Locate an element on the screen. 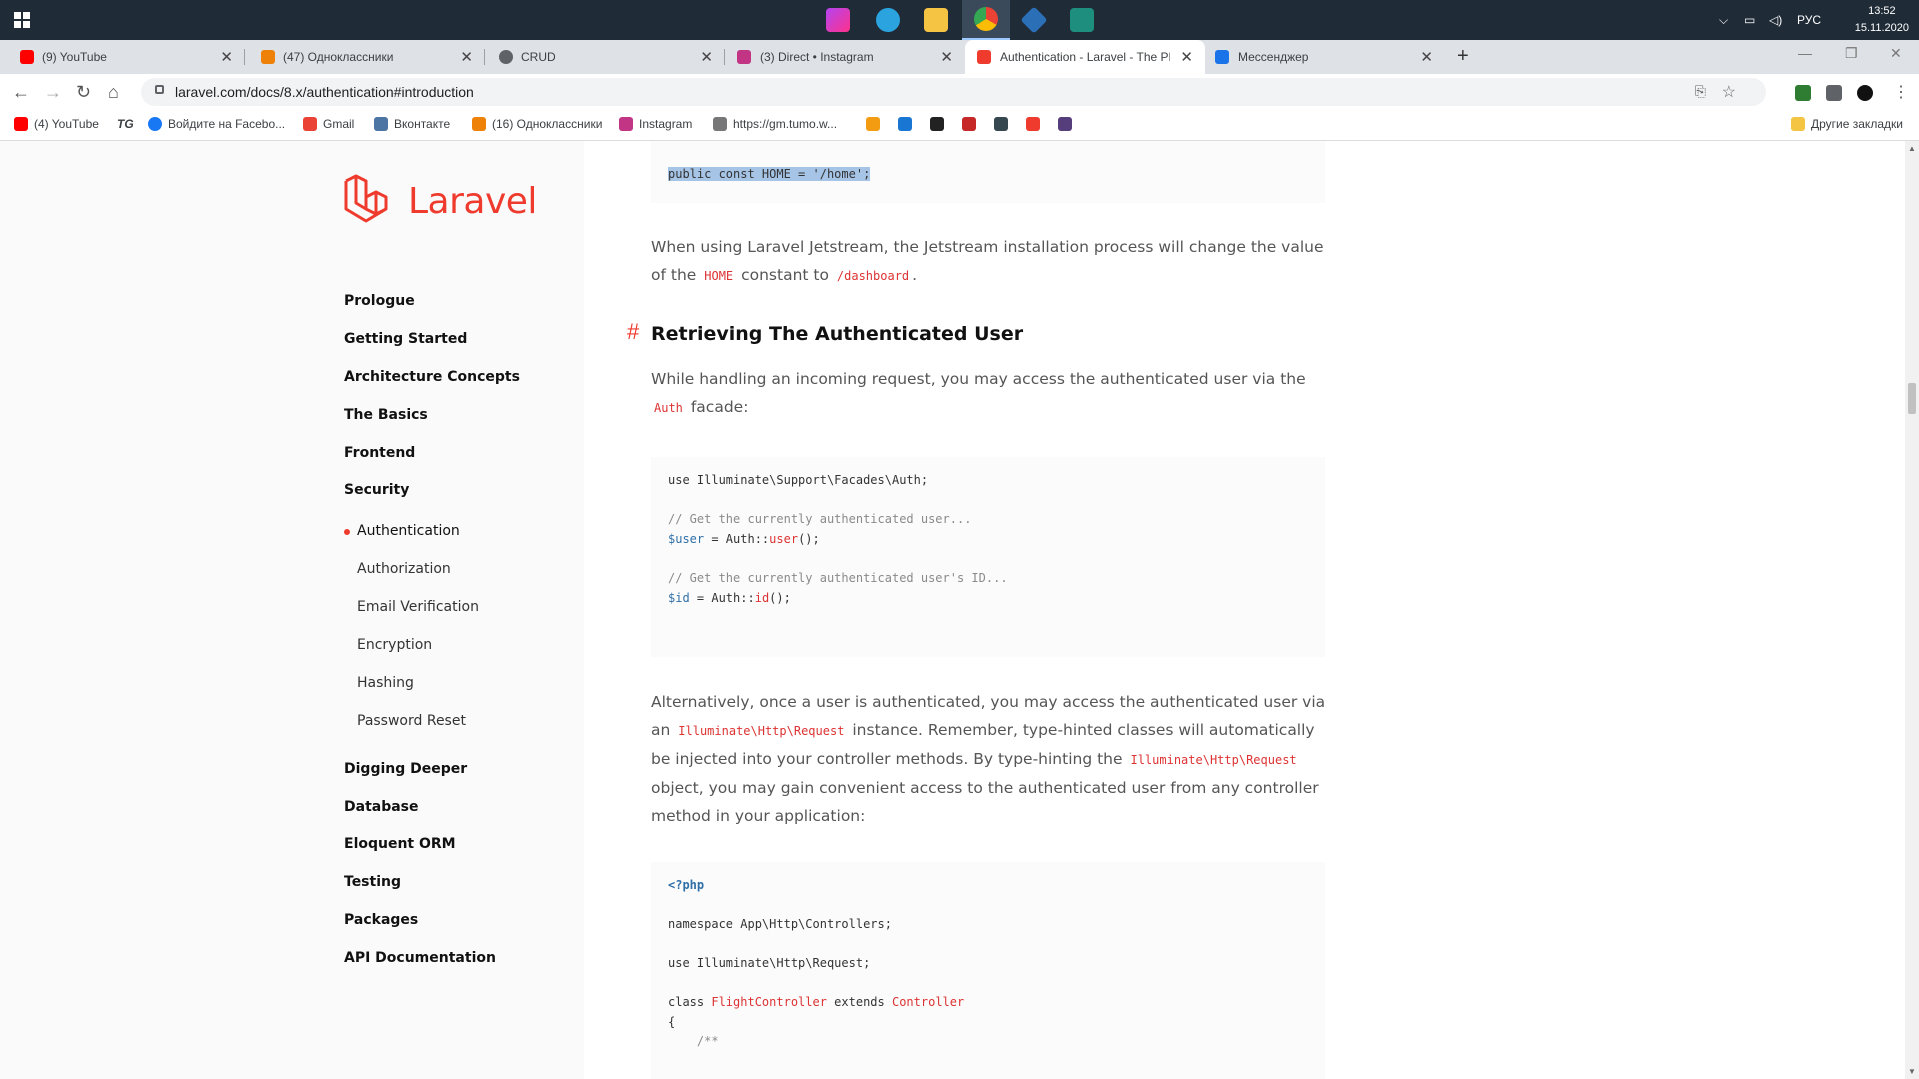  scroll-down-icon: ▼ is located at coordinates (1912, 1071).